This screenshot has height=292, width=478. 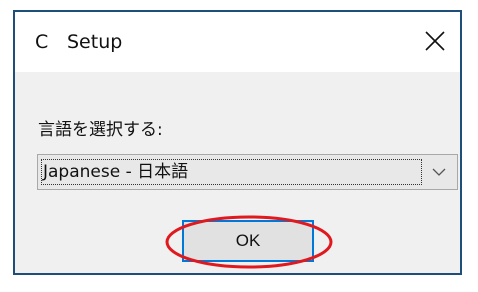 What do you see at coordinates (100, 130) in the screenshot?
I see `language-label: 言語を選択する:` at bounding box center [100, 130].